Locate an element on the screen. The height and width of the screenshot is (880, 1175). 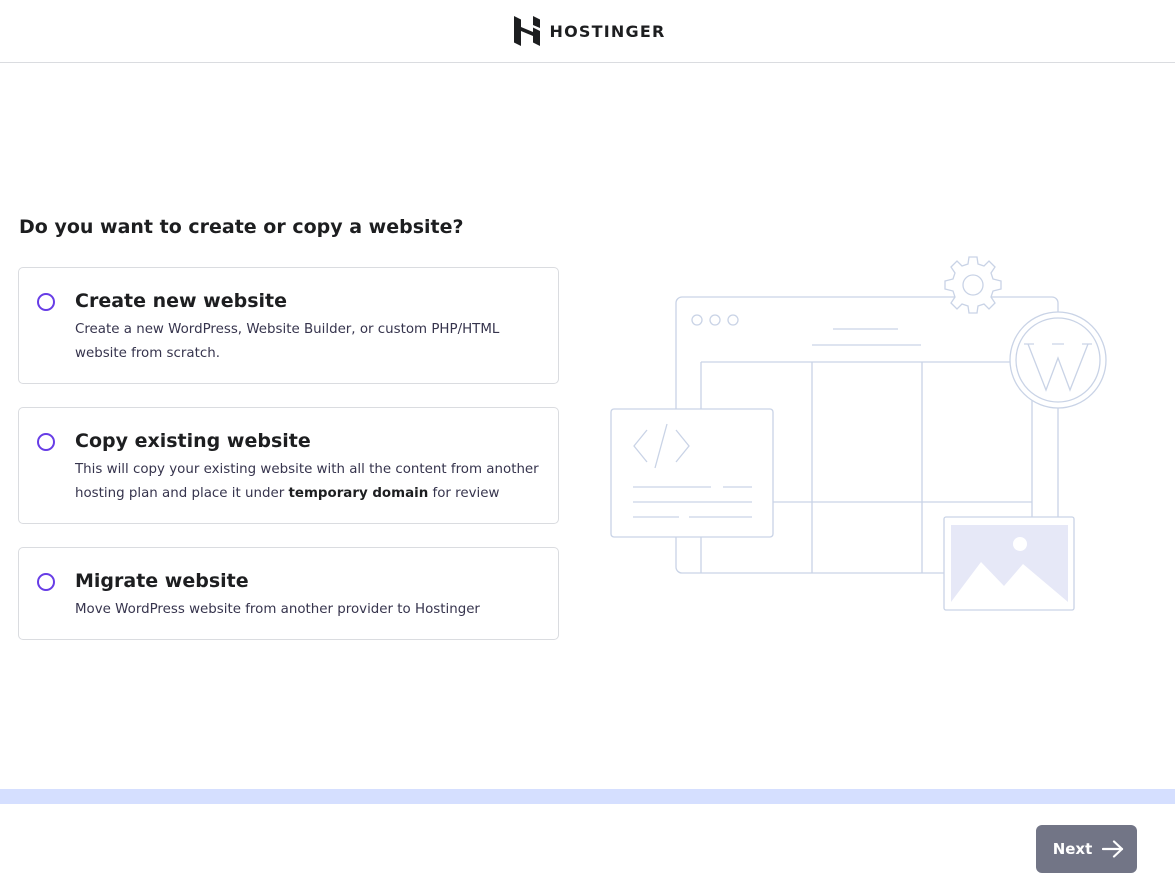
next-button: Next is located at coordinates (1086, 849).